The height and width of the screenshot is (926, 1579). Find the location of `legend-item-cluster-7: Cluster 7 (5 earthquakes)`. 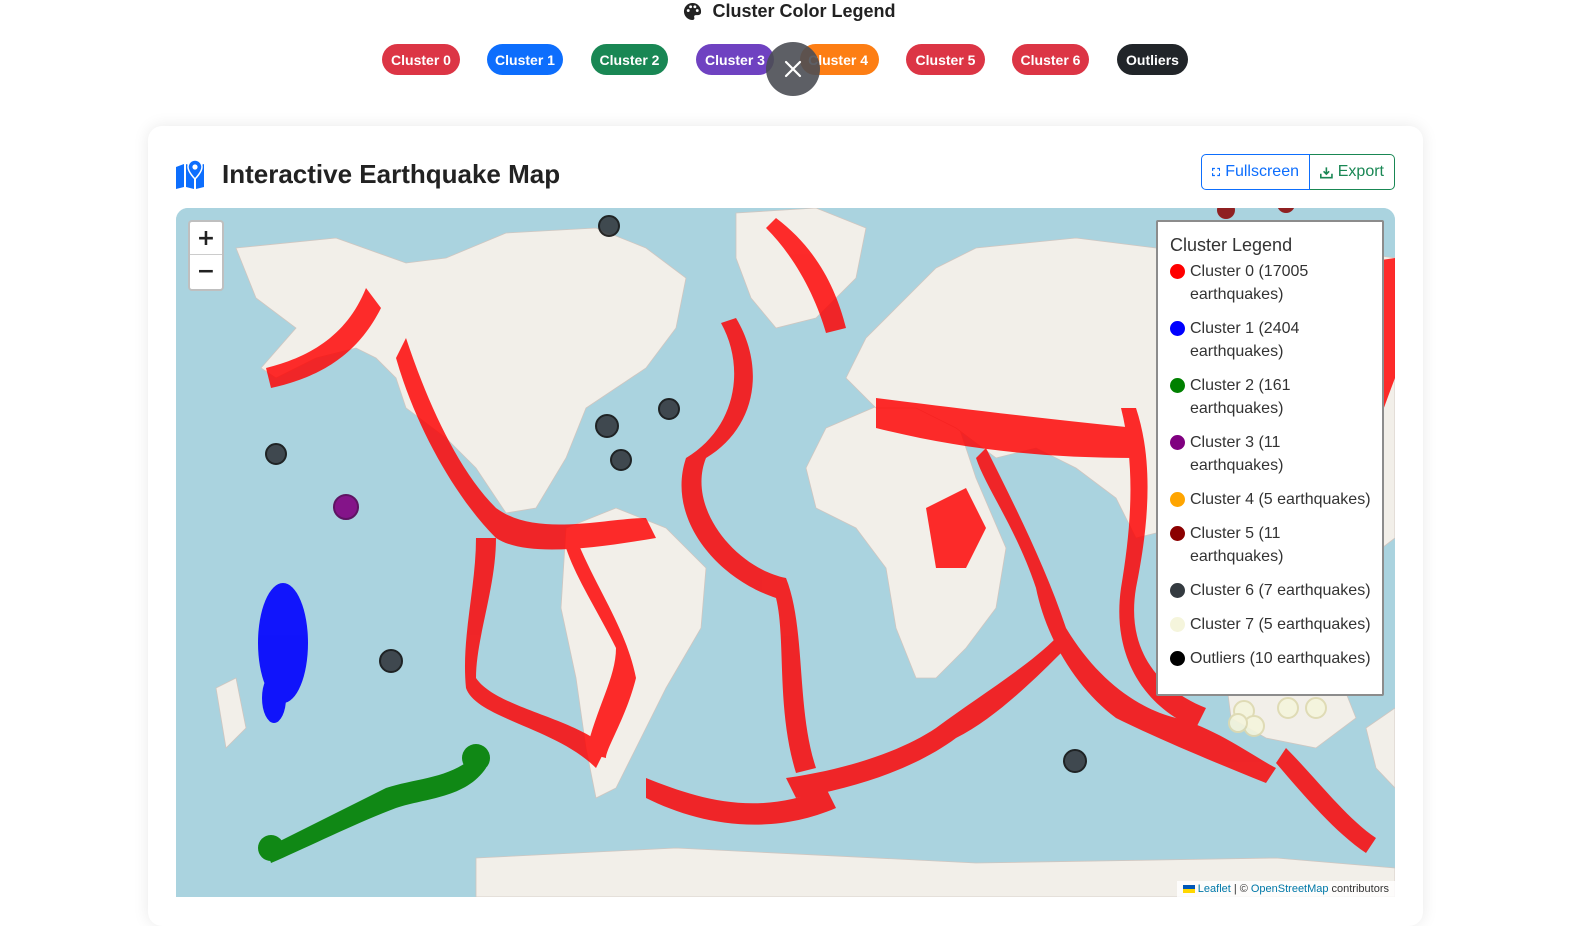

legend-item-cluster-7: Cluster 7 (5 earthquakes) is located at coordinates (1271, 624).